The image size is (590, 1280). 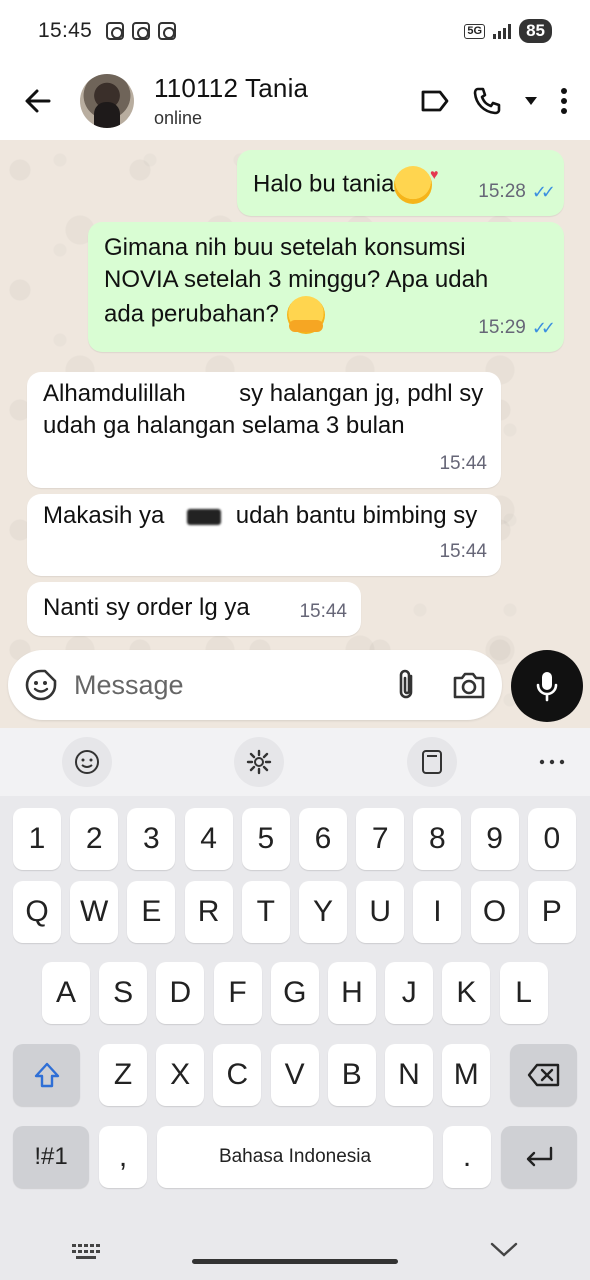 I want to click on shift-icon, so click(x=46, y=1075).